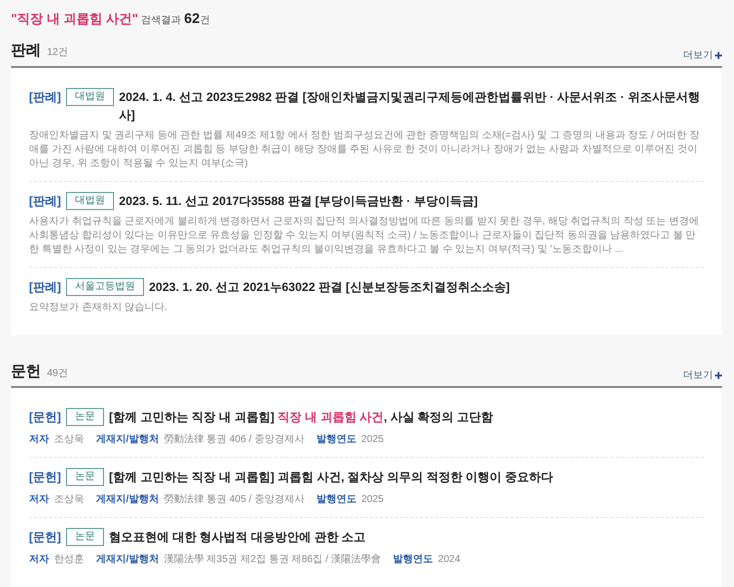 Image resolution: width=734 pixels, height=587 pixels. Describe the element at coordinates (205, 21) in the screenshot. I see `count-unit: 건` at that location.